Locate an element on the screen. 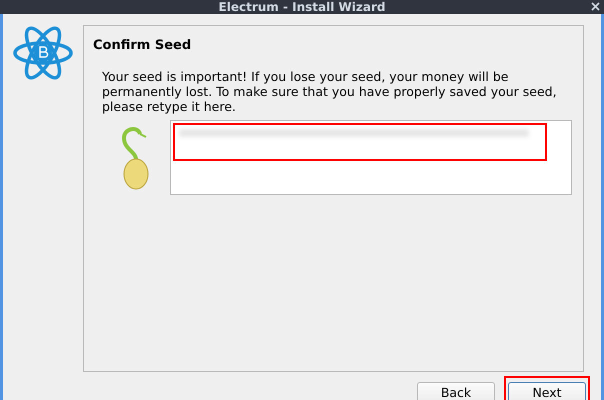 The image size is (604, 400). seed-input-field is located at coordinates (371, 157).